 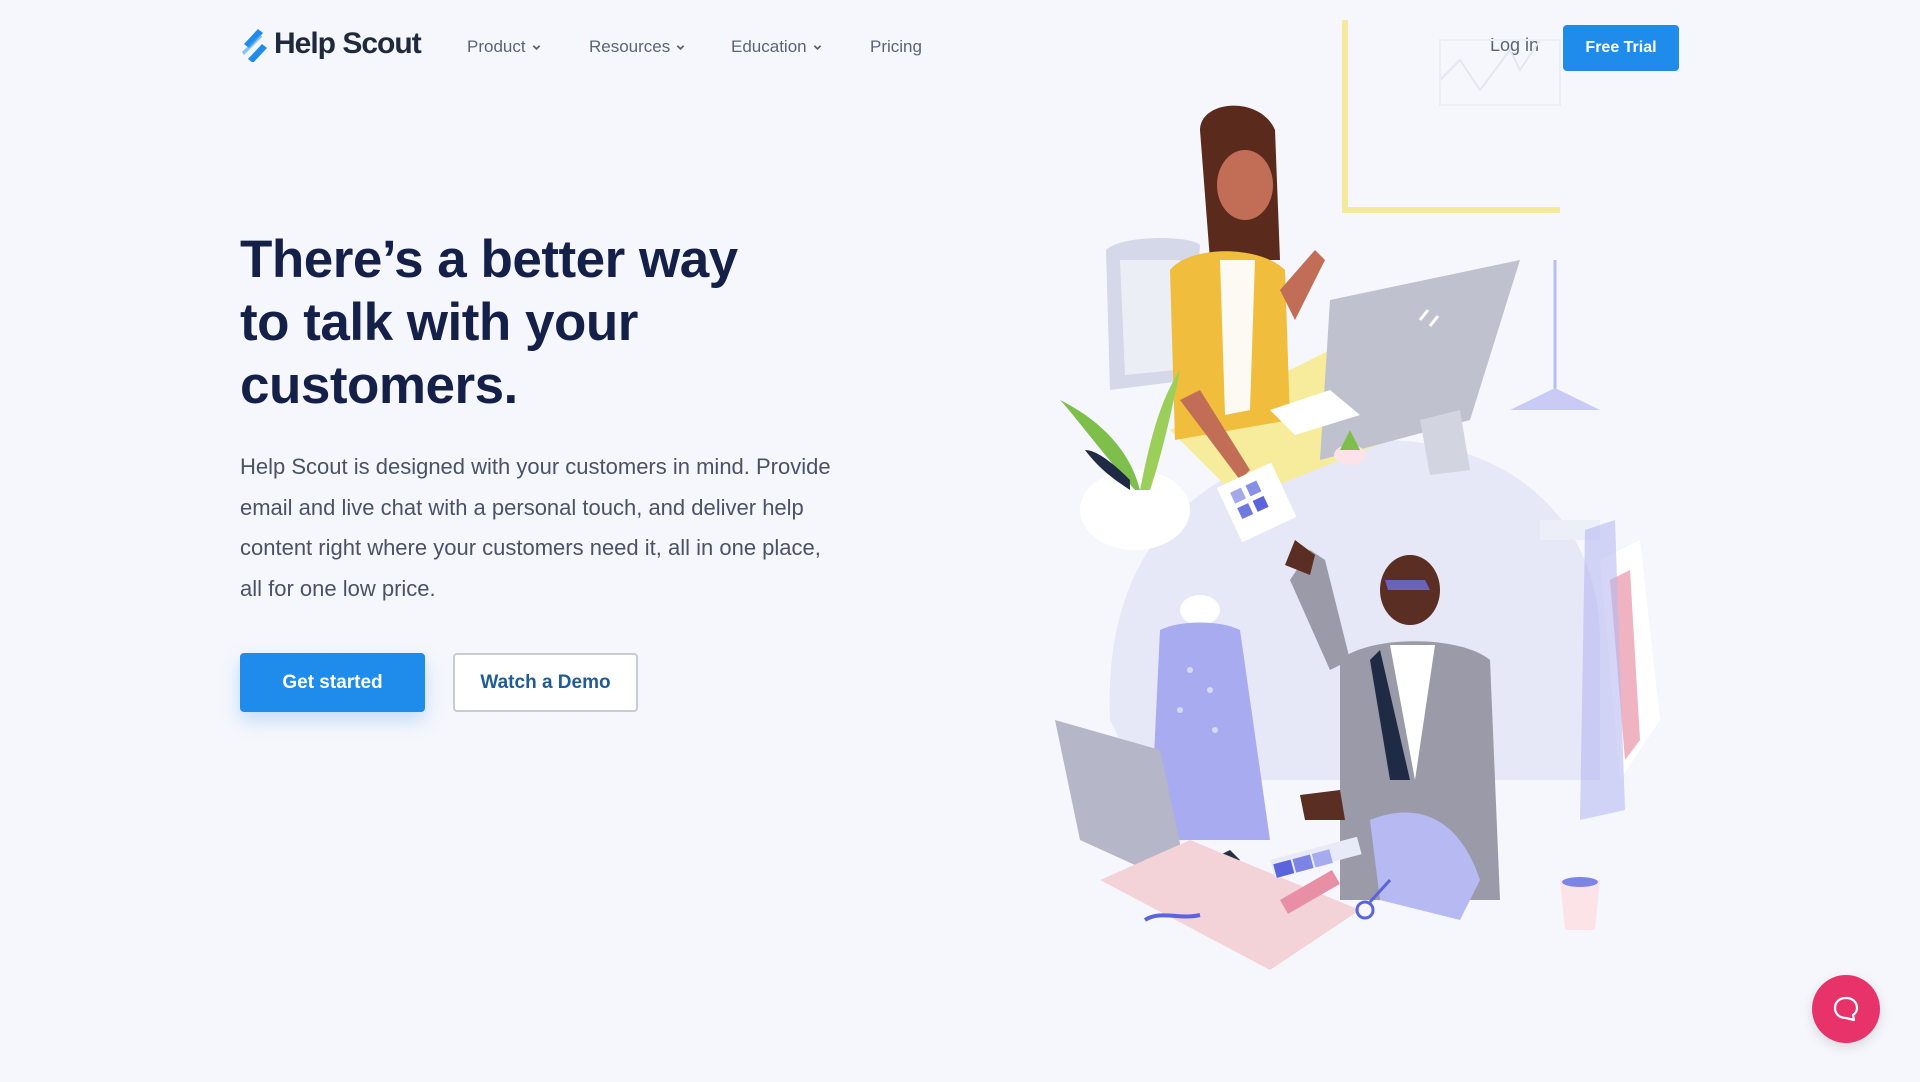 I want to click on brand-logo: Help Scout, so click(x=331, y=44).